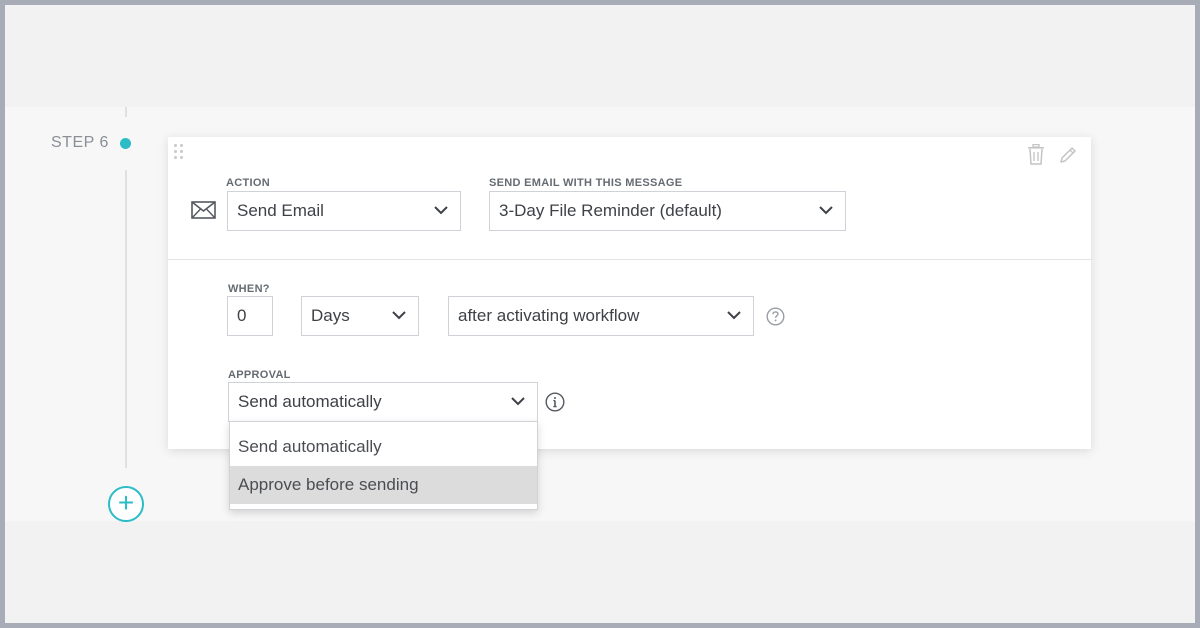 The image size is (1200, 628). Describe the element at coordinates (1068, 155) in the screenshot. I see `pencil-icon` at that location.